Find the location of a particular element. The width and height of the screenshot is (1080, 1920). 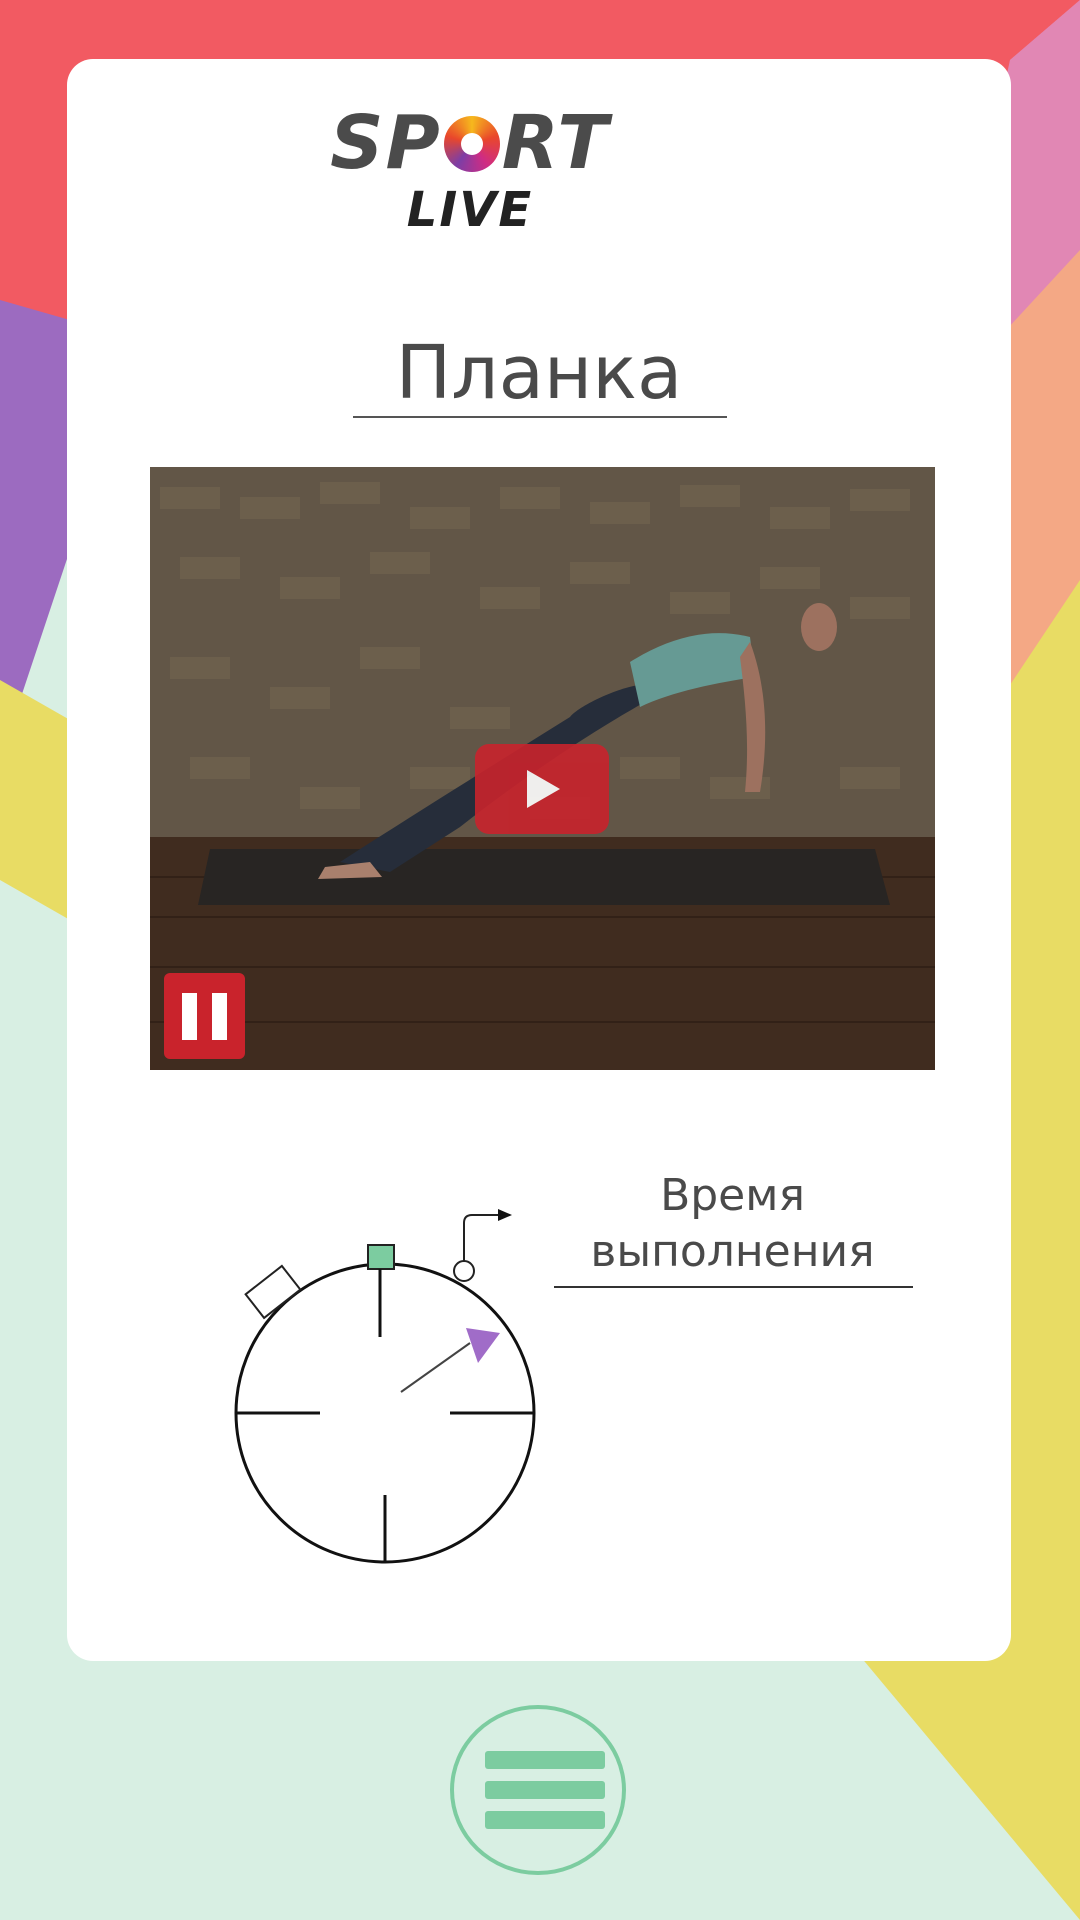

logo-live-text: LIVE is located at coordinates (470, 210).